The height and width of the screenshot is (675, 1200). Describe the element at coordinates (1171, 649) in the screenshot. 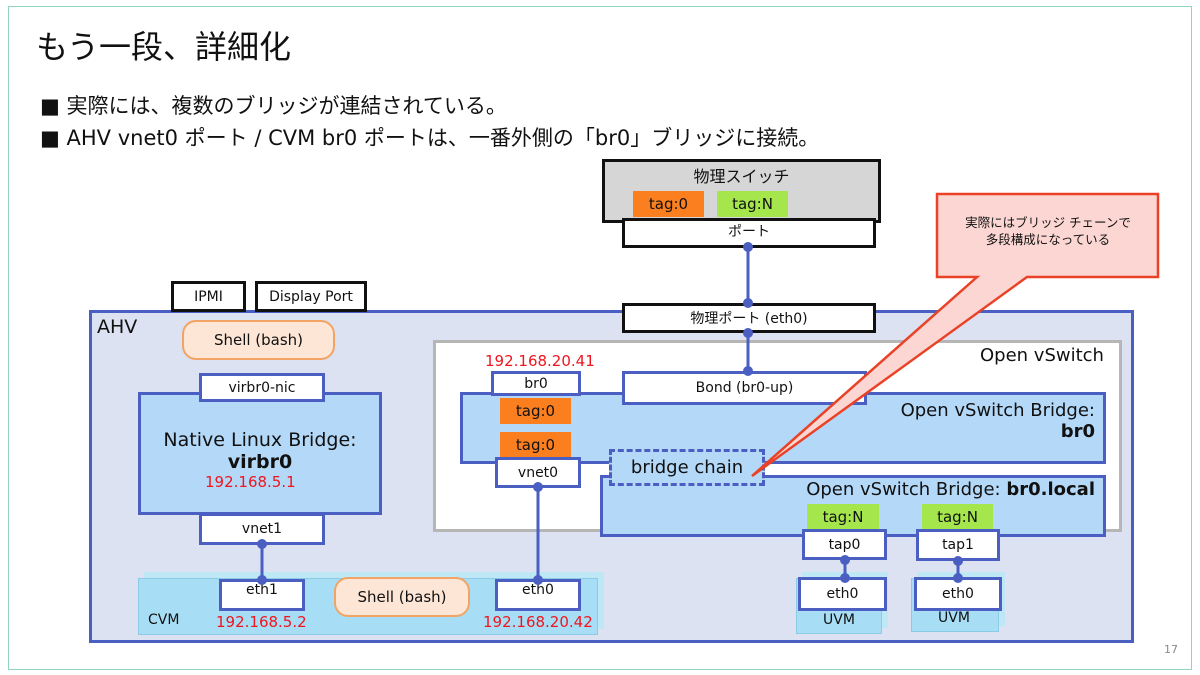

I see `page-number: 17` at that location.